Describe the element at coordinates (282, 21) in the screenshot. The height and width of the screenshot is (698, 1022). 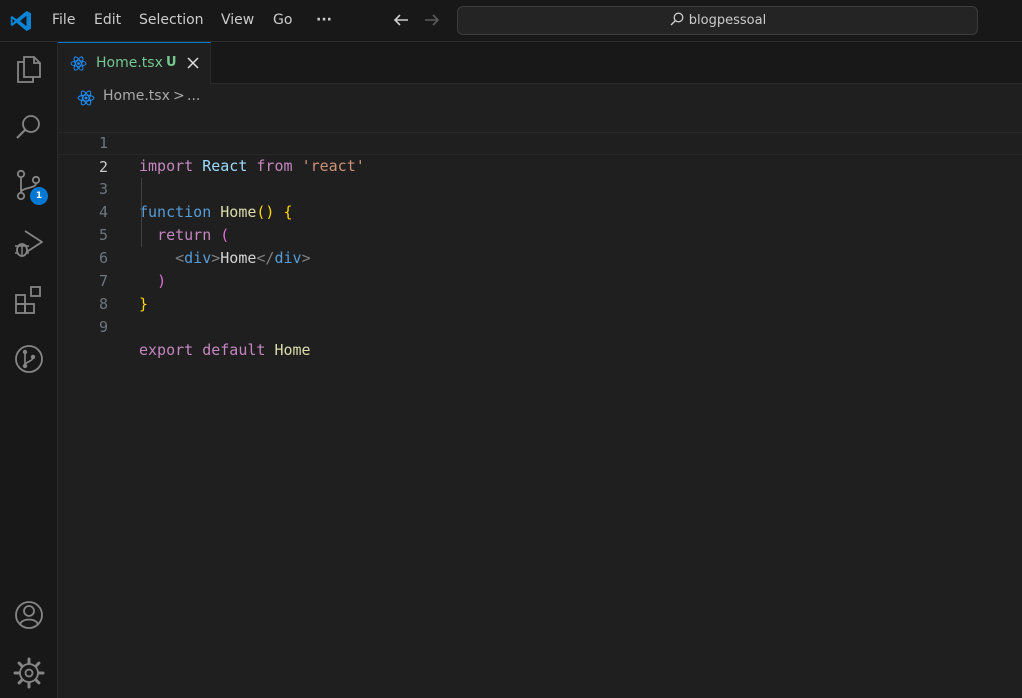
I see `menu-go: Go` at that location.